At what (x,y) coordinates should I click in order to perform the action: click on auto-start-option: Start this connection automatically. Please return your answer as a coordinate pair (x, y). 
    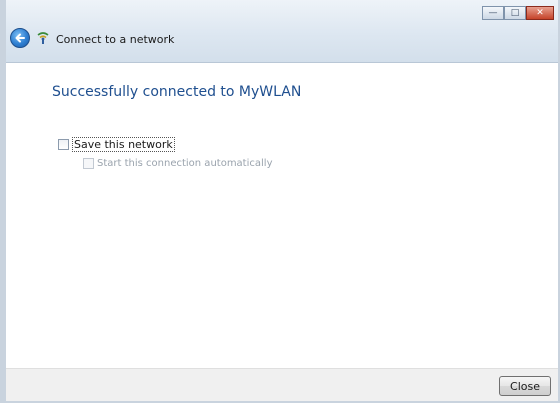
    Looking at the image, I should click on (177, 163).